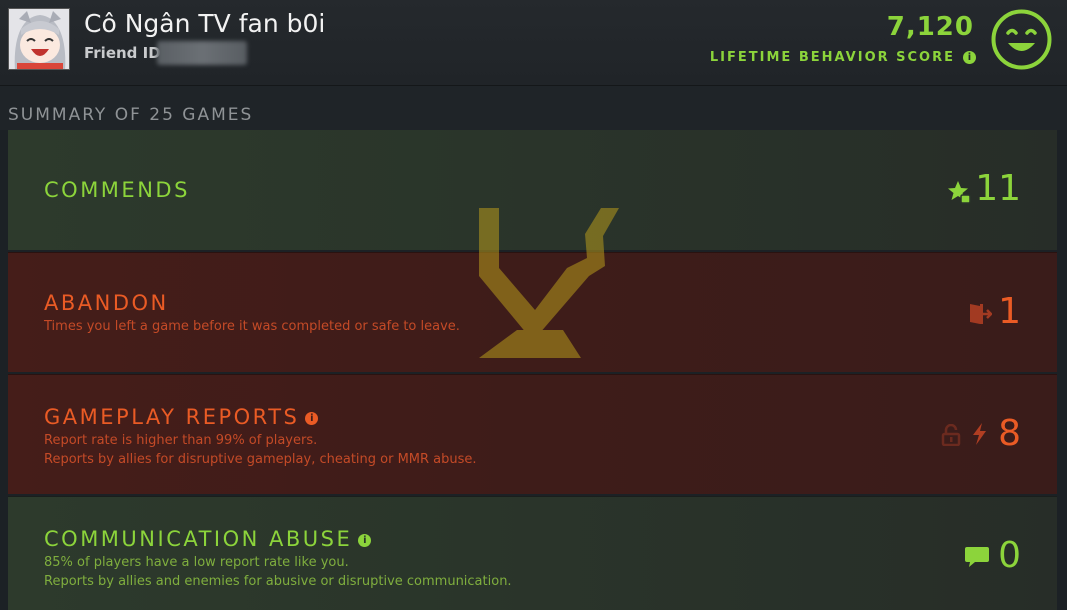 The width and height of the screenshot is (1067, 610). What do you see at coordinates (205, 23) in the screenshot?
I see `player-name: Cô Ngân TV fan b0i` at bounding box center [205, 23].